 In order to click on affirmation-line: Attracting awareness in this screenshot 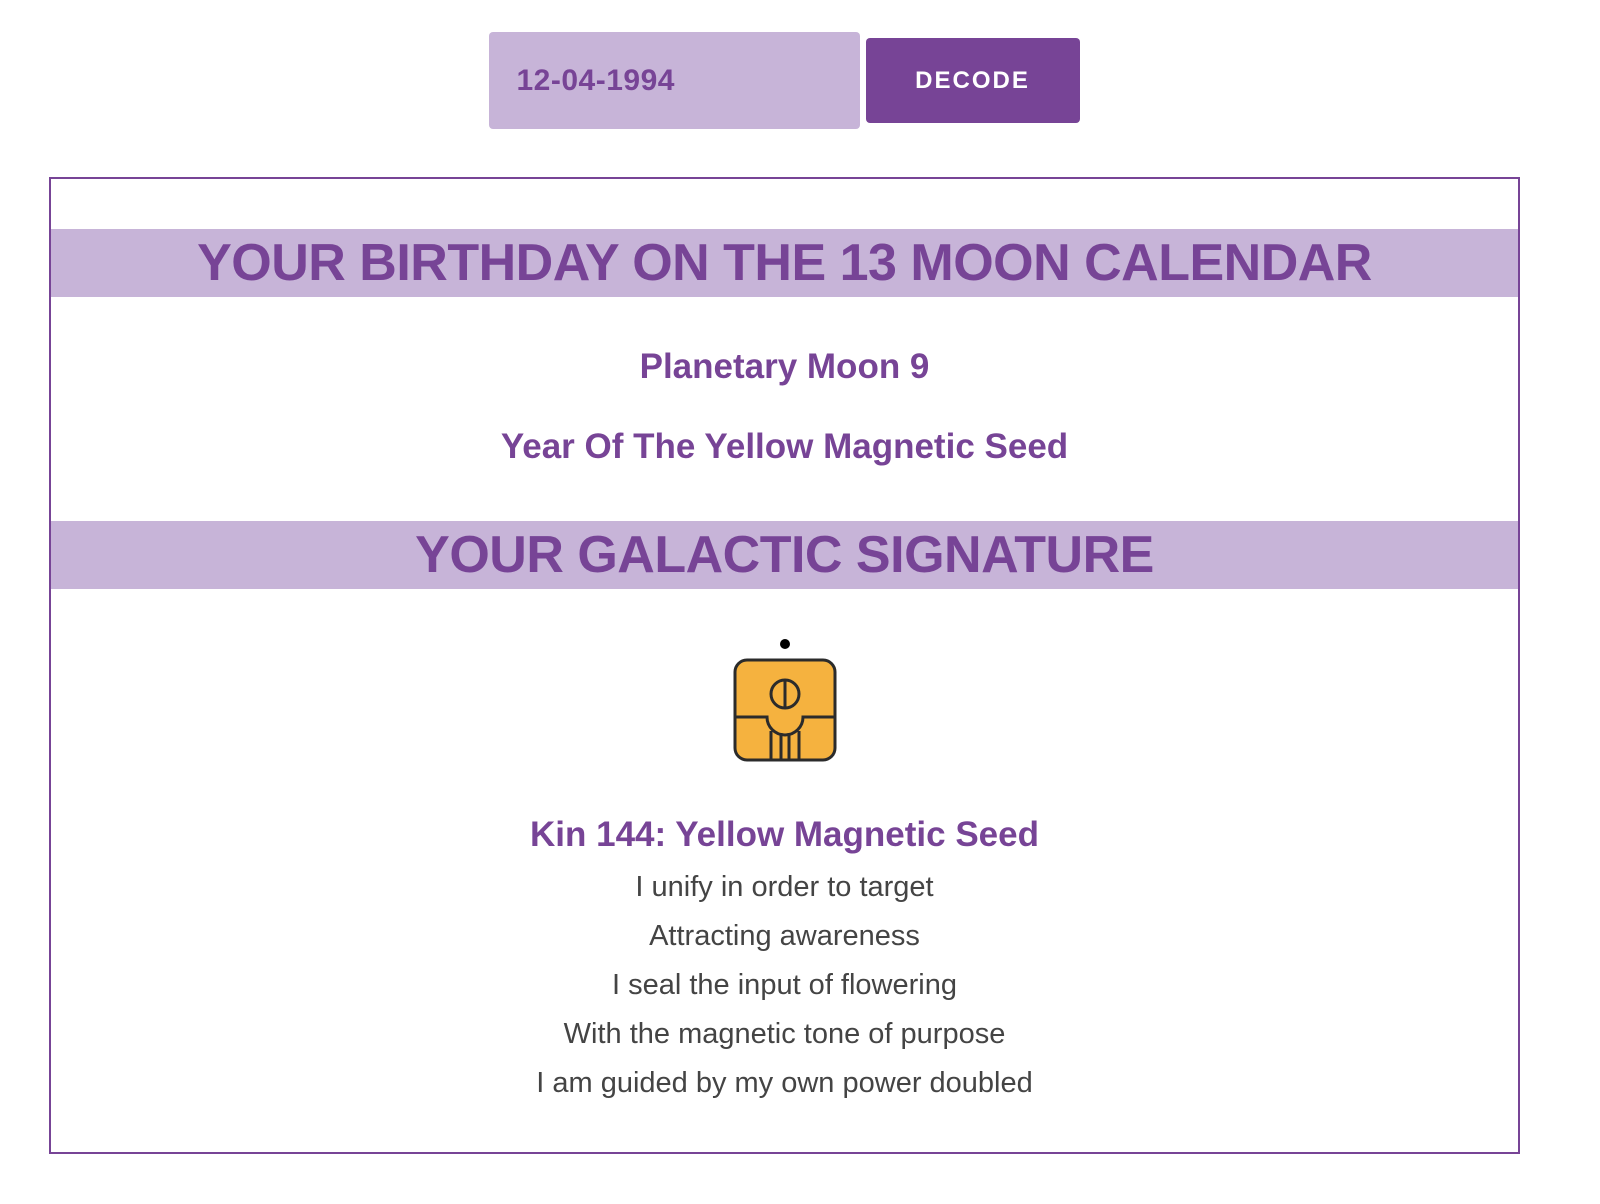, I will do `click(784, 936)`.